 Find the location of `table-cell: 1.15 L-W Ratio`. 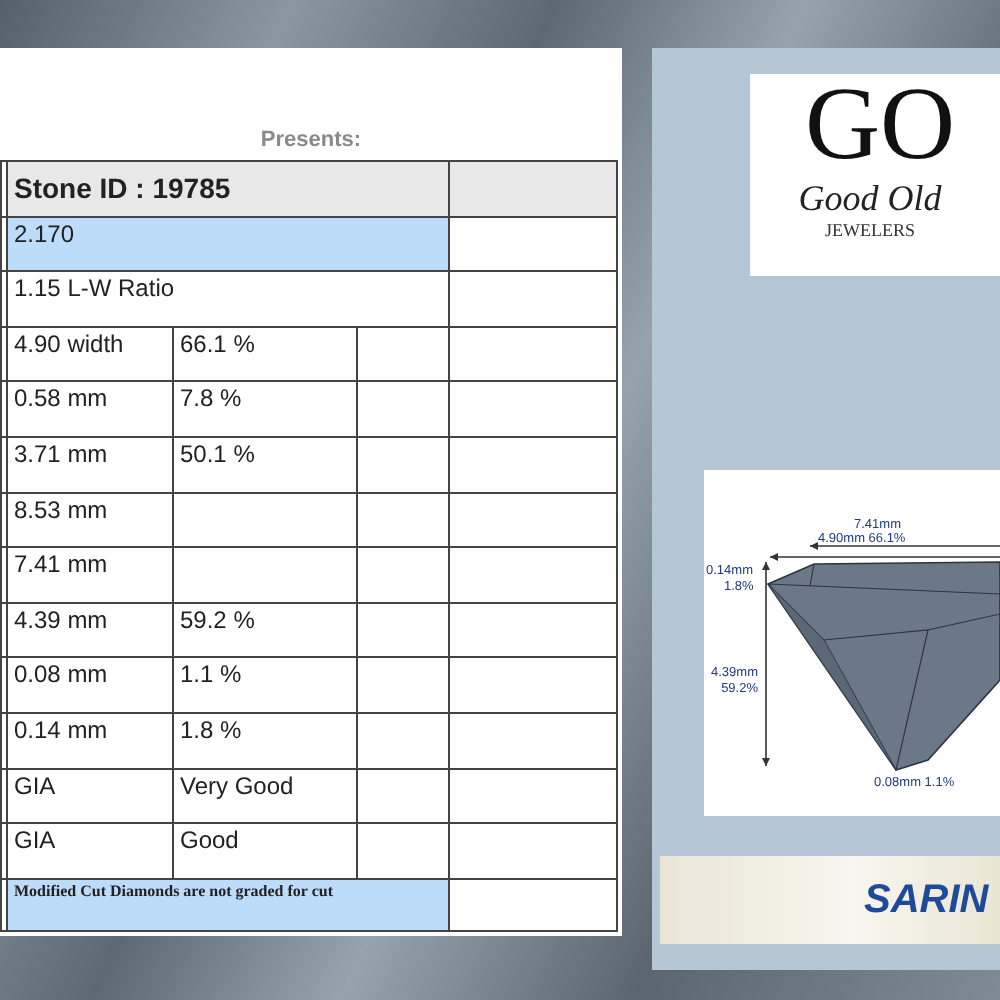

table-cell: 1.15 L-W Ratio is located at coordinates (228, 299).